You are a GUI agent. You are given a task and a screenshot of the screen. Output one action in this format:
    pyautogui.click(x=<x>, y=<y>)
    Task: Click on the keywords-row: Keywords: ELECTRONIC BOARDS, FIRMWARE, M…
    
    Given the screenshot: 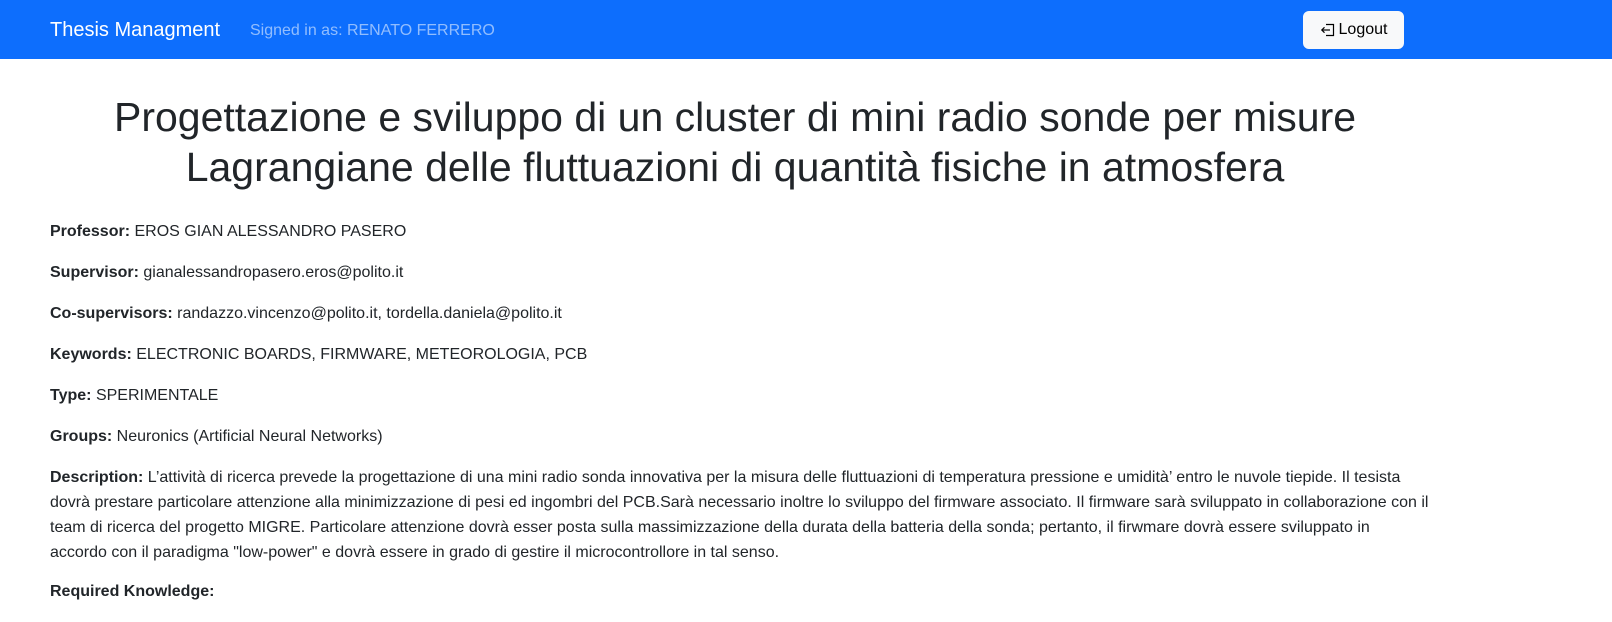 What is the action you would take?
    pyautogui.click(x=740, y=354)
    